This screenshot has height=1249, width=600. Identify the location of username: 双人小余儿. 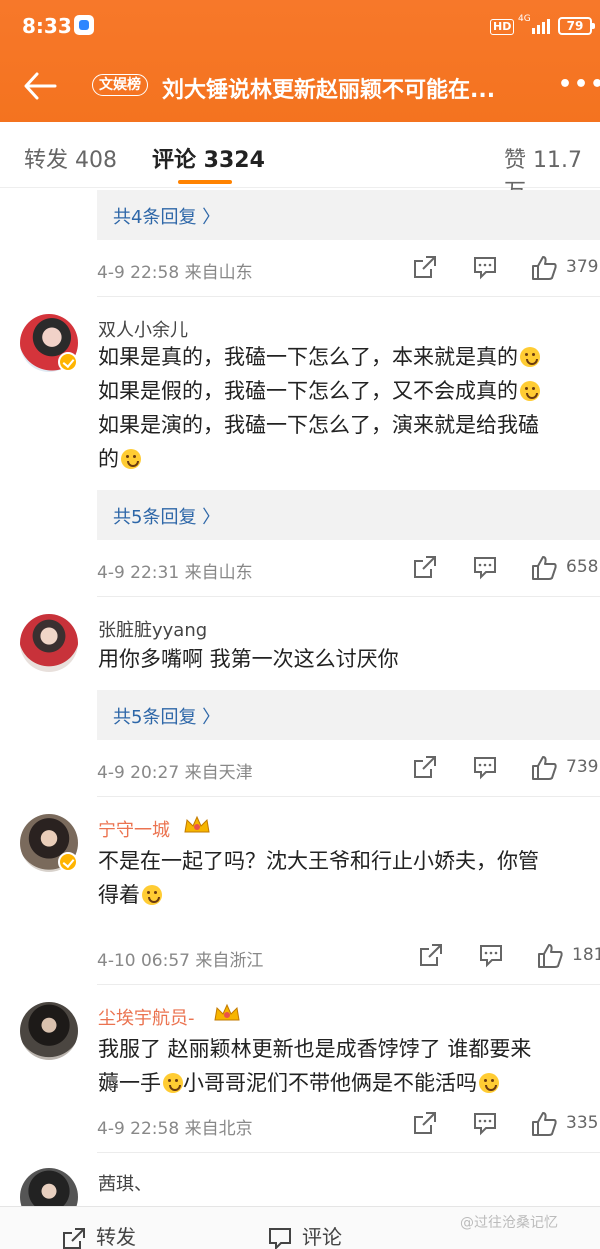
(143, 329).